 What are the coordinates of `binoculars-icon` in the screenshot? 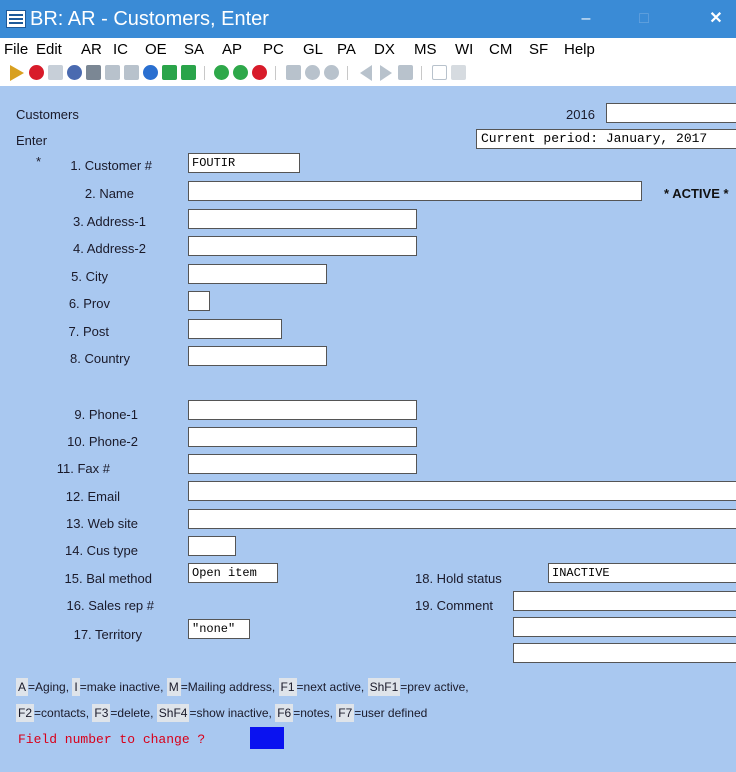 It's located at (293, 72).